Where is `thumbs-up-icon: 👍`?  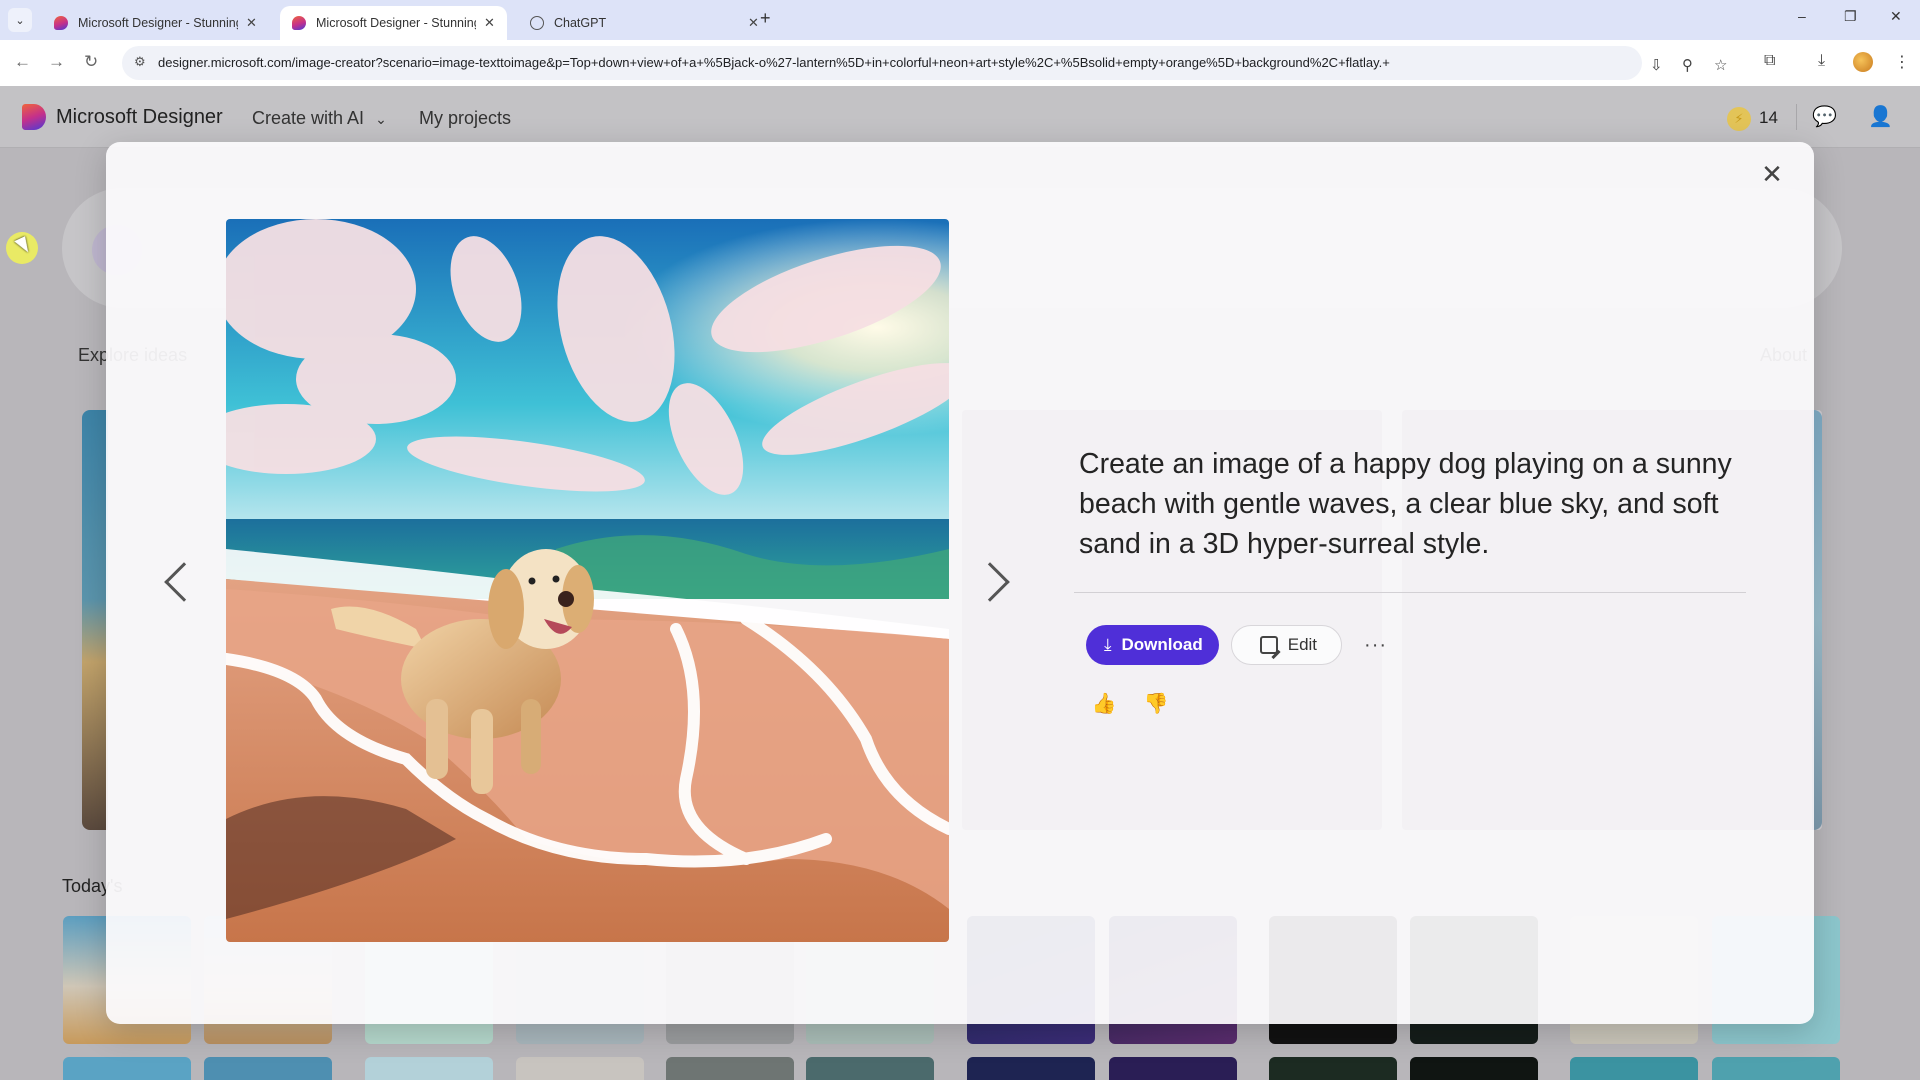 thumbs-up-icon: 👍 is located at coordinates (1104, 703).